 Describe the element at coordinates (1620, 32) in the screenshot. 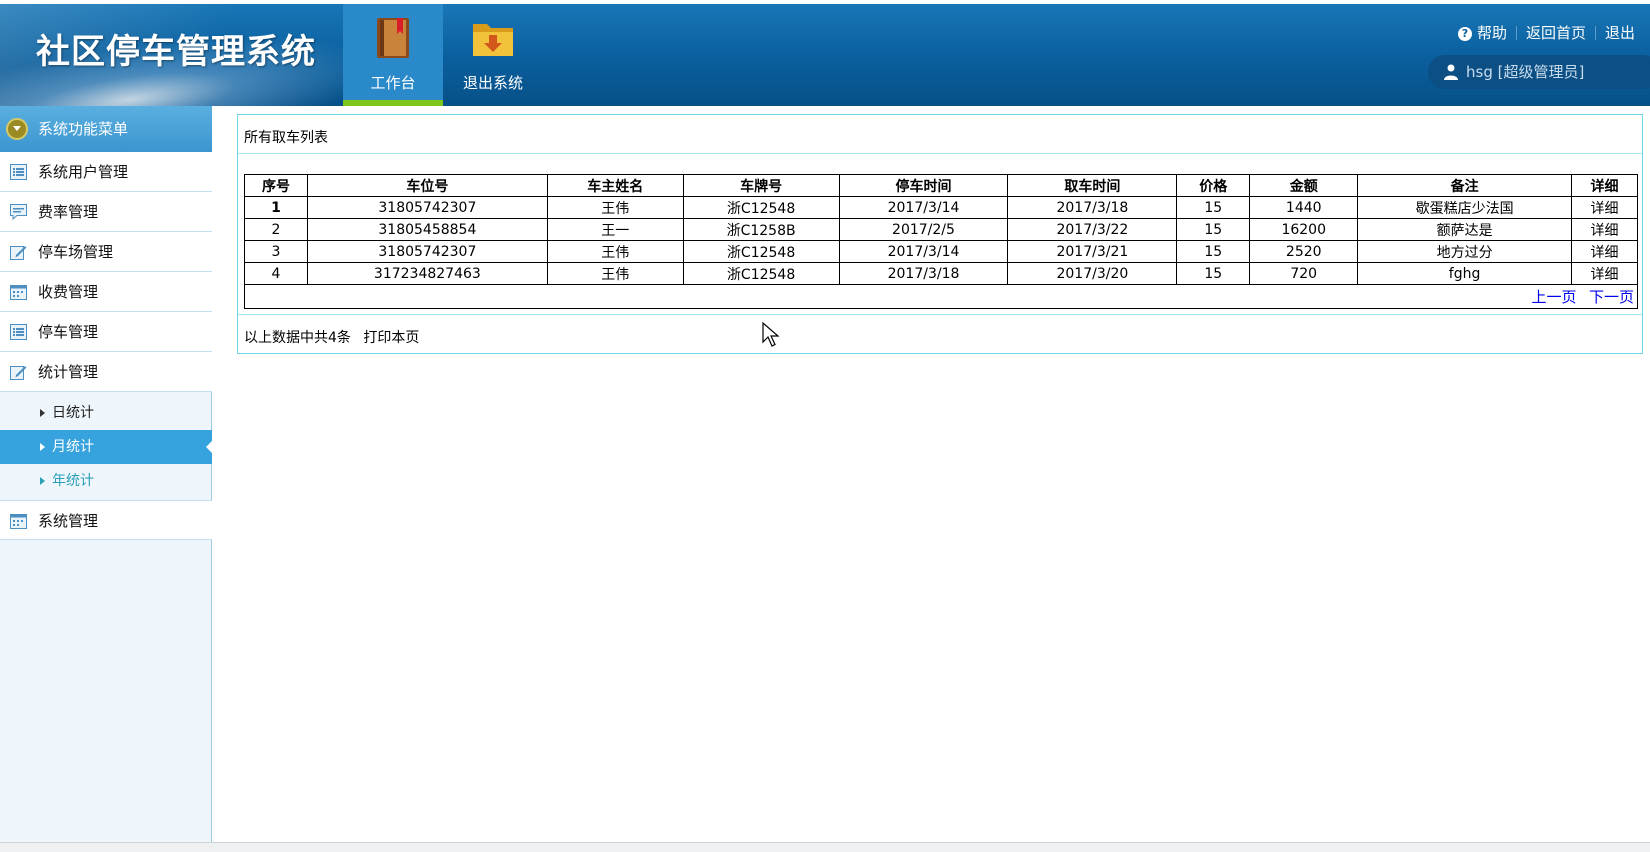

I see `logout-link: 退出` at that location.